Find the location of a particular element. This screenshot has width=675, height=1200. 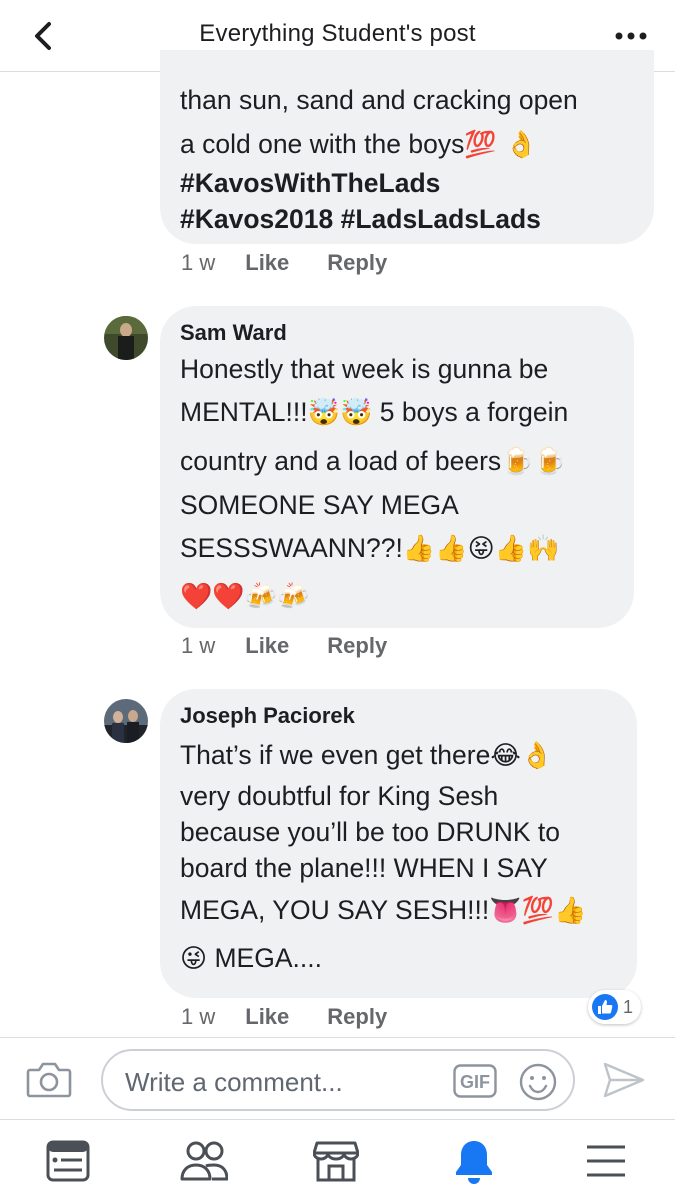

gif-icon: GIF is located at coordinates (475, 1081).